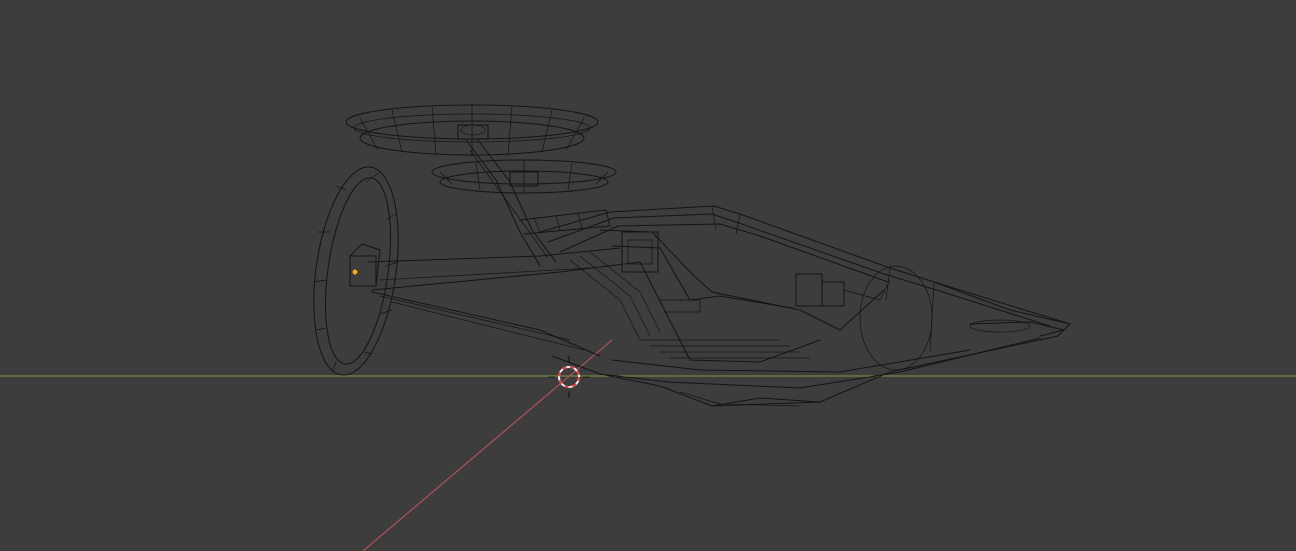  Describe the element at coordinates (524, 176) in the screenshot. I see `lower-rotor-wireframe` at that location.